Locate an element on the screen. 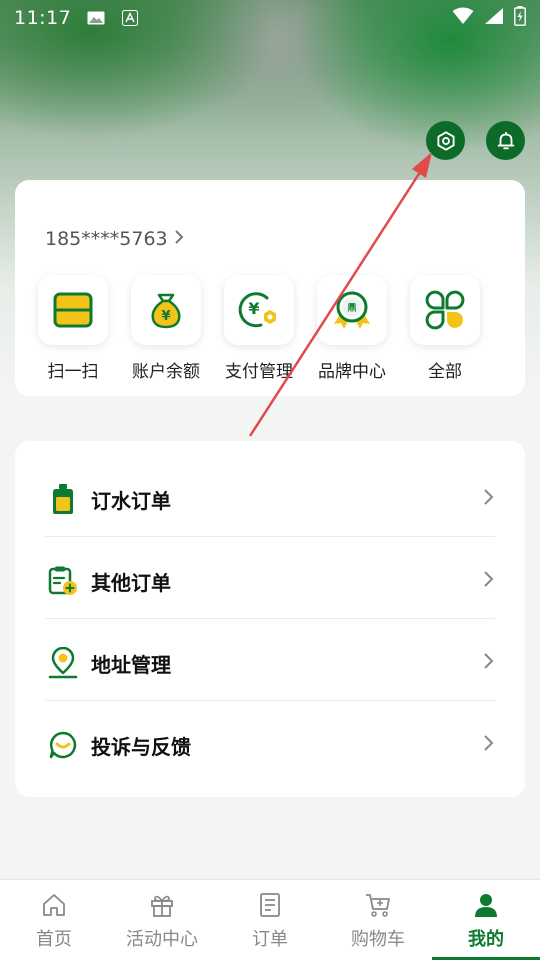 Image resolution: width=540 pixels, height=960 pixels. cart-icon is located at coordinates (378, 905).